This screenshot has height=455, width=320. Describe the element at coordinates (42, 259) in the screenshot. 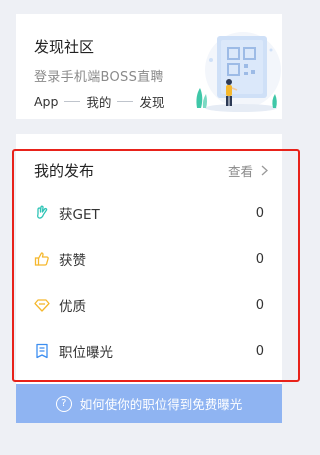

I see `thumbs-up-icon` at that location.